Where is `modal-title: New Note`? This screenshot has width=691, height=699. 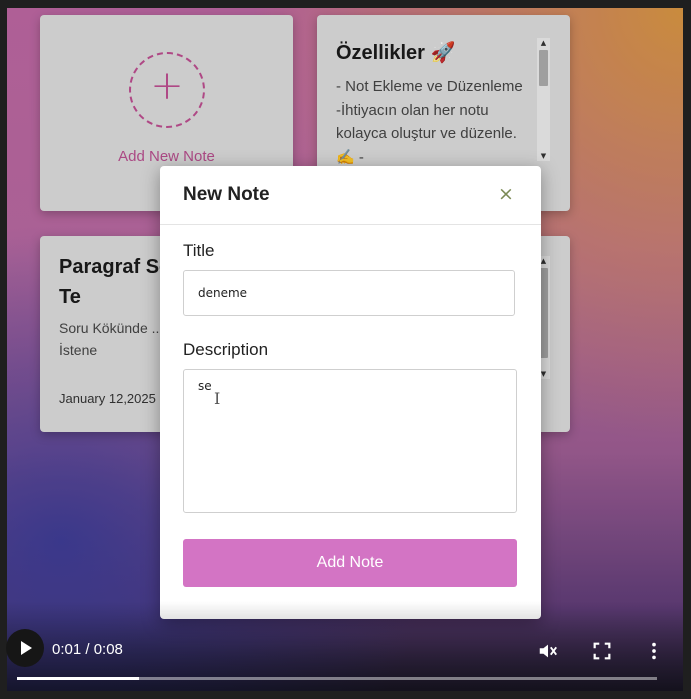
modal-title: New Note is located at coordinates (226, 194).